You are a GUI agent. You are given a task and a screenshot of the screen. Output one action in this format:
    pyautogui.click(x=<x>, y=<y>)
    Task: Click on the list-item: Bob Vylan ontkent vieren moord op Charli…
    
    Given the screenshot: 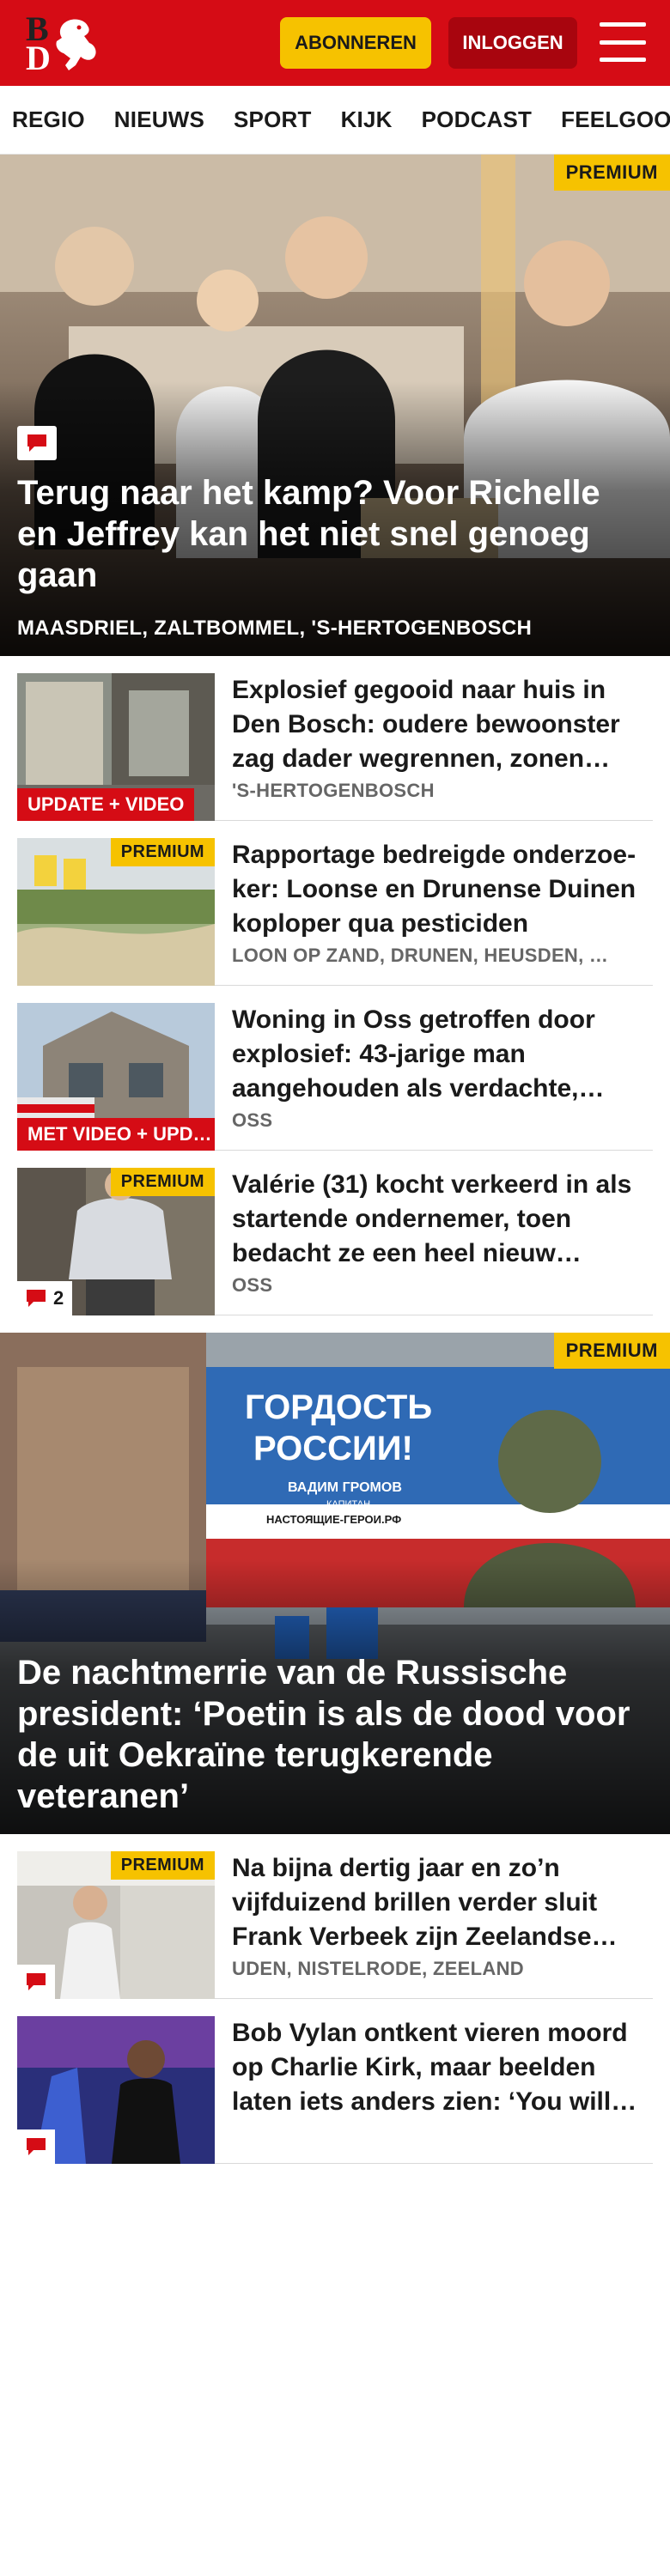 What is the action you would take?
    pyautogui.click(x=335, y=2082)
    